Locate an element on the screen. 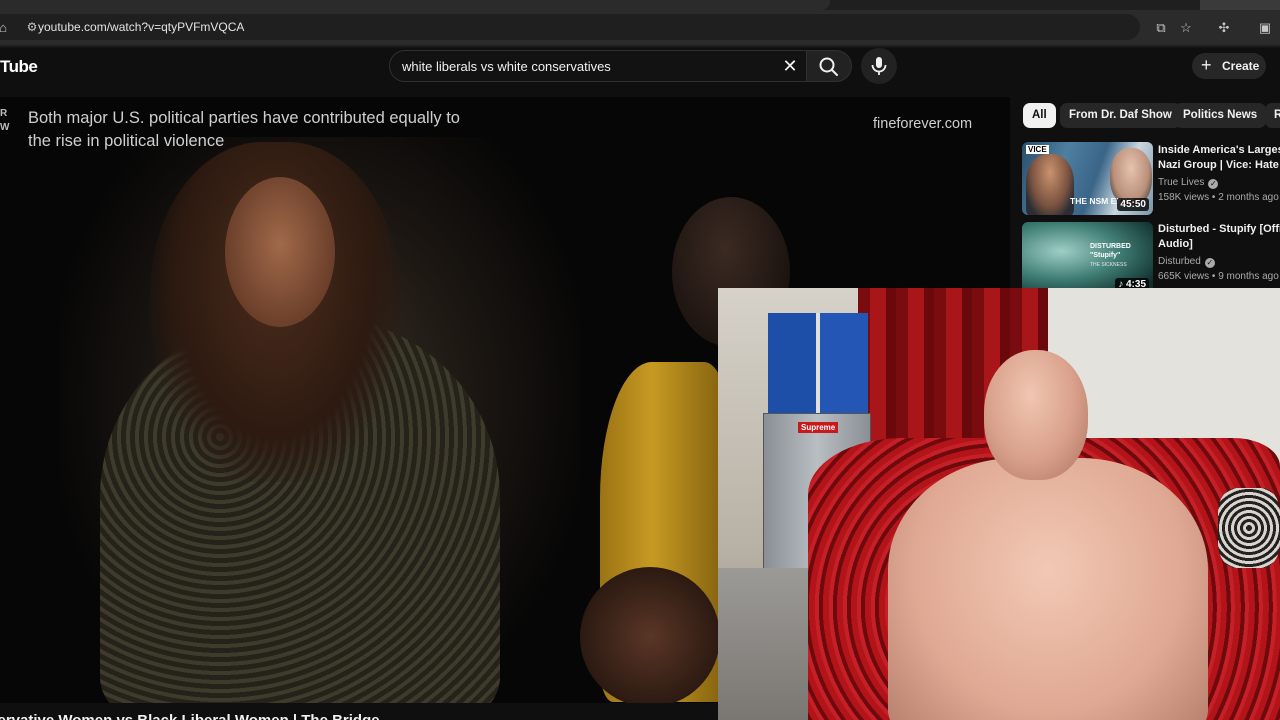 The image size is (1280, 720). address-bar: ⚙ youtube.com/watch?v=qtyPVFmVQCA is located at coordinates (570, 27).